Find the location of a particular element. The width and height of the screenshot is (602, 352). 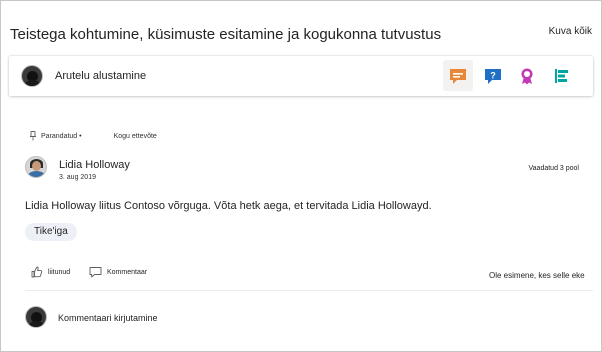

be-first-to-like-text: Ole esimene, kes selle eke is located at coordinates (537, 275).